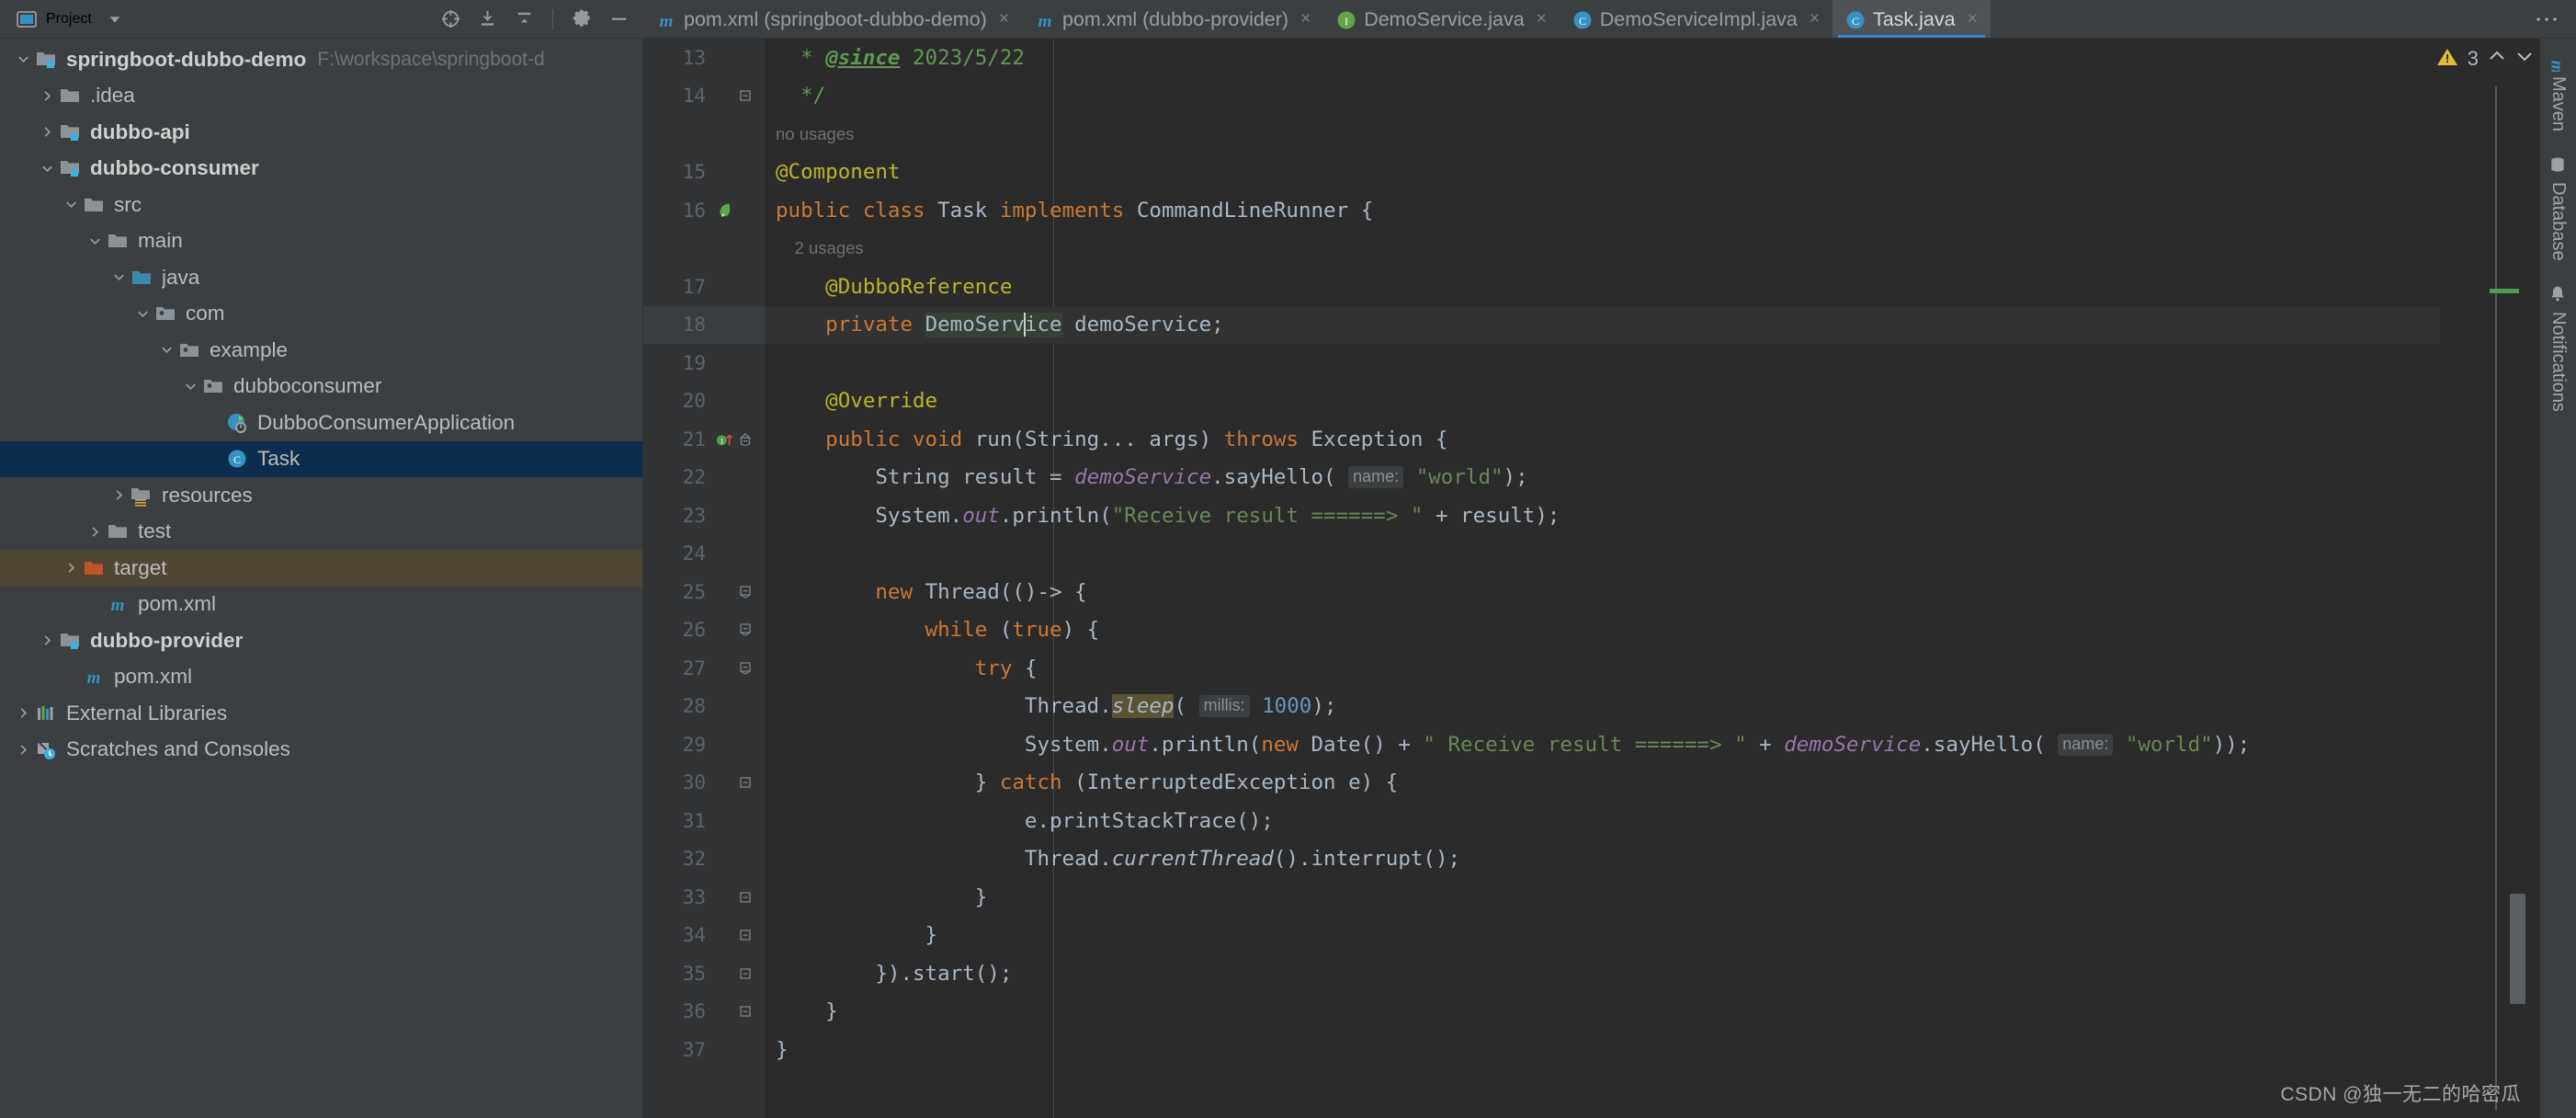 This screenshot has width=2576, height=1118. Describe the element at coordinates (321, 205) in the screenshot. I see `tree-item-src: src` at that location.